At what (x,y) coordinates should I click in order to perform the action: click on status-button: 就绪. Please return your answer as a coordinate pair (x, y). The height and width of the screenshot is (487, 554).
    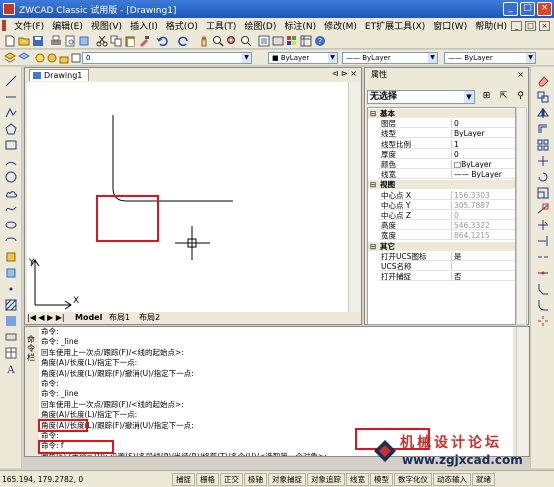
    Looking at the image, I should click on (483, 479).